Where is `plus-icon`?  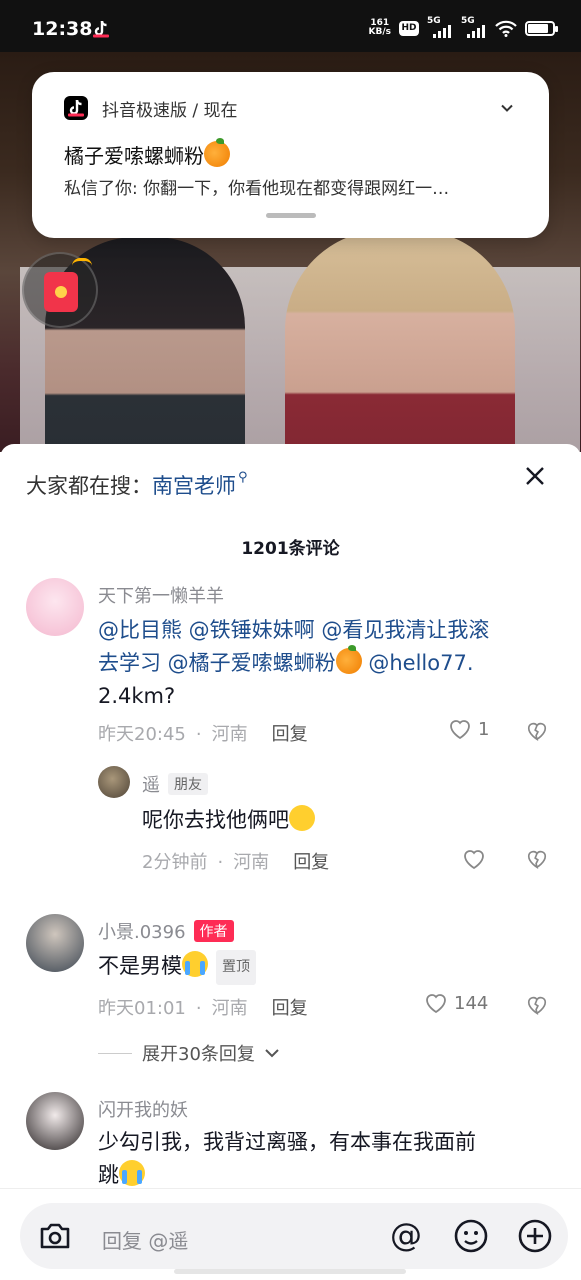 plus-icon is located at coordinates (535, 1236).